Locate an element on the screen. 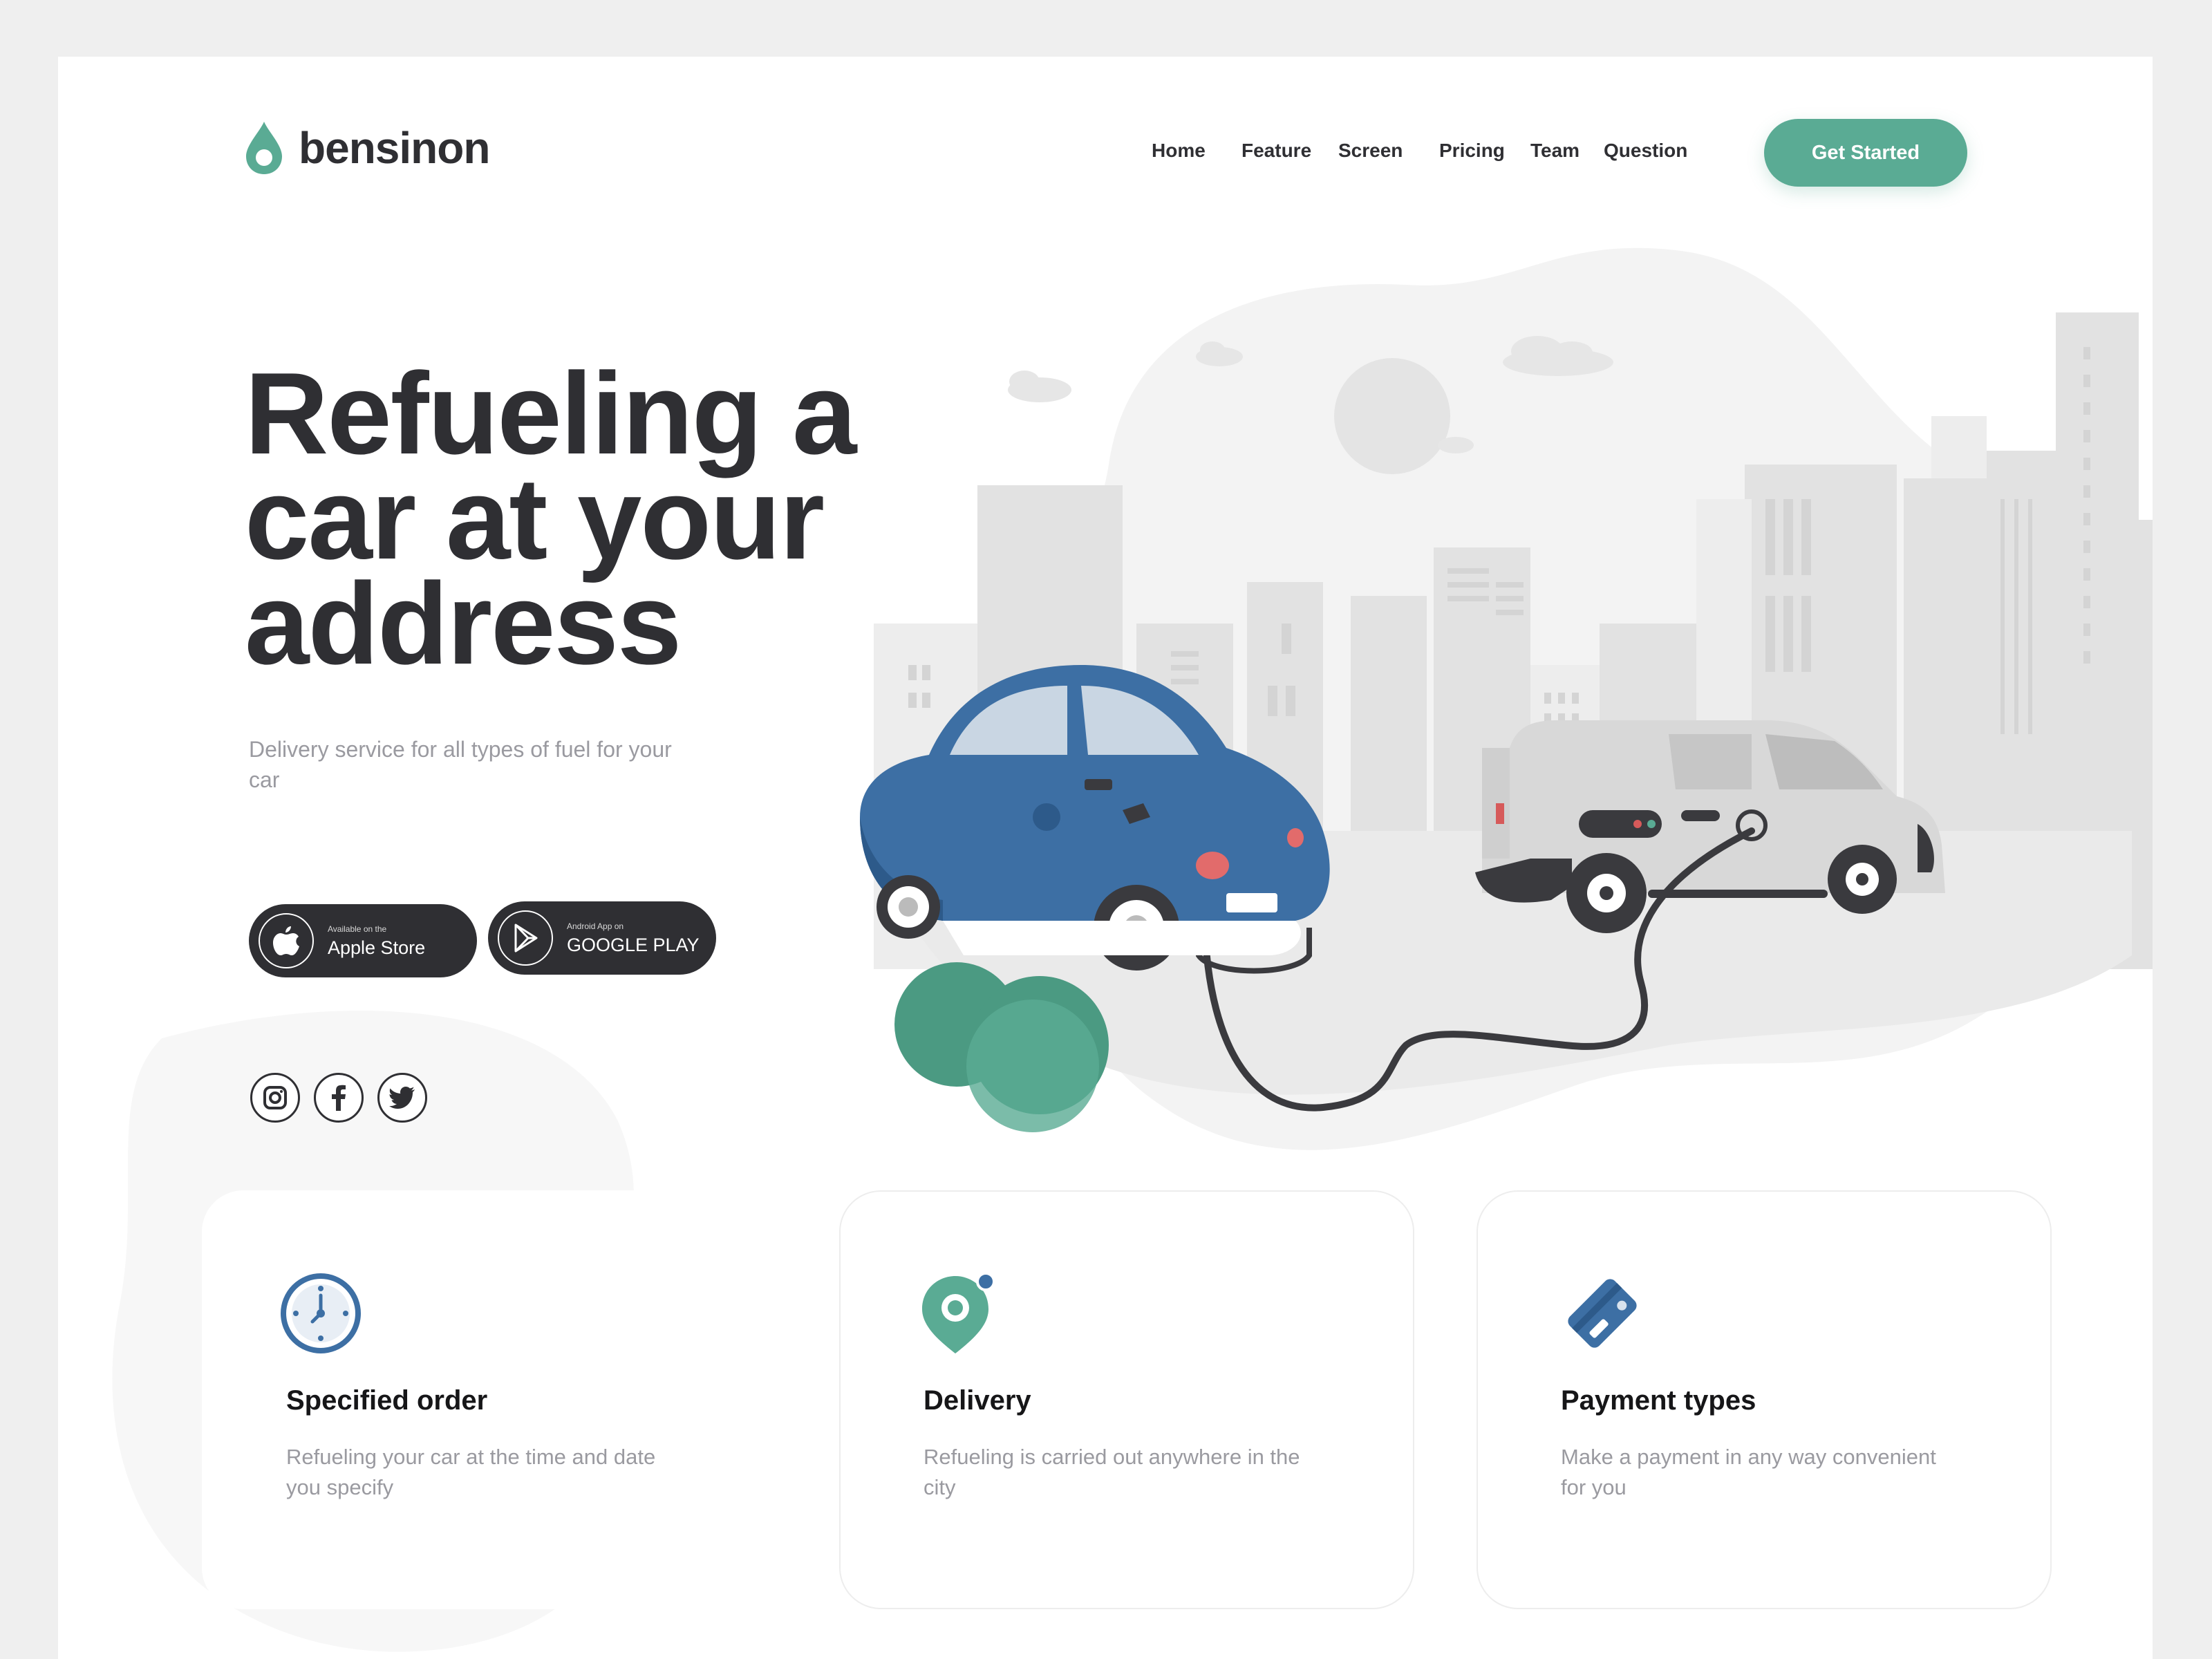 Image resolution: width=2212 pixels, height=1659 pixels. nav-screen: Screen is located at coordinates (1370, 151).